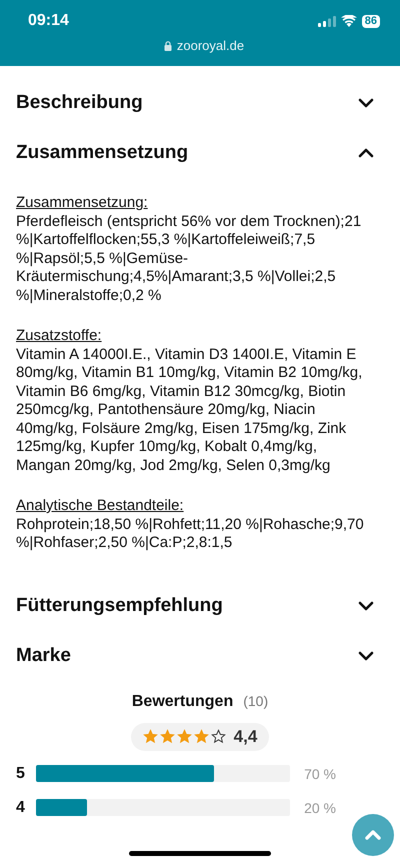 The width and height of the screenshot is (400, 866). I want to click on address-url: zooroyal.de, so click(210, 45).